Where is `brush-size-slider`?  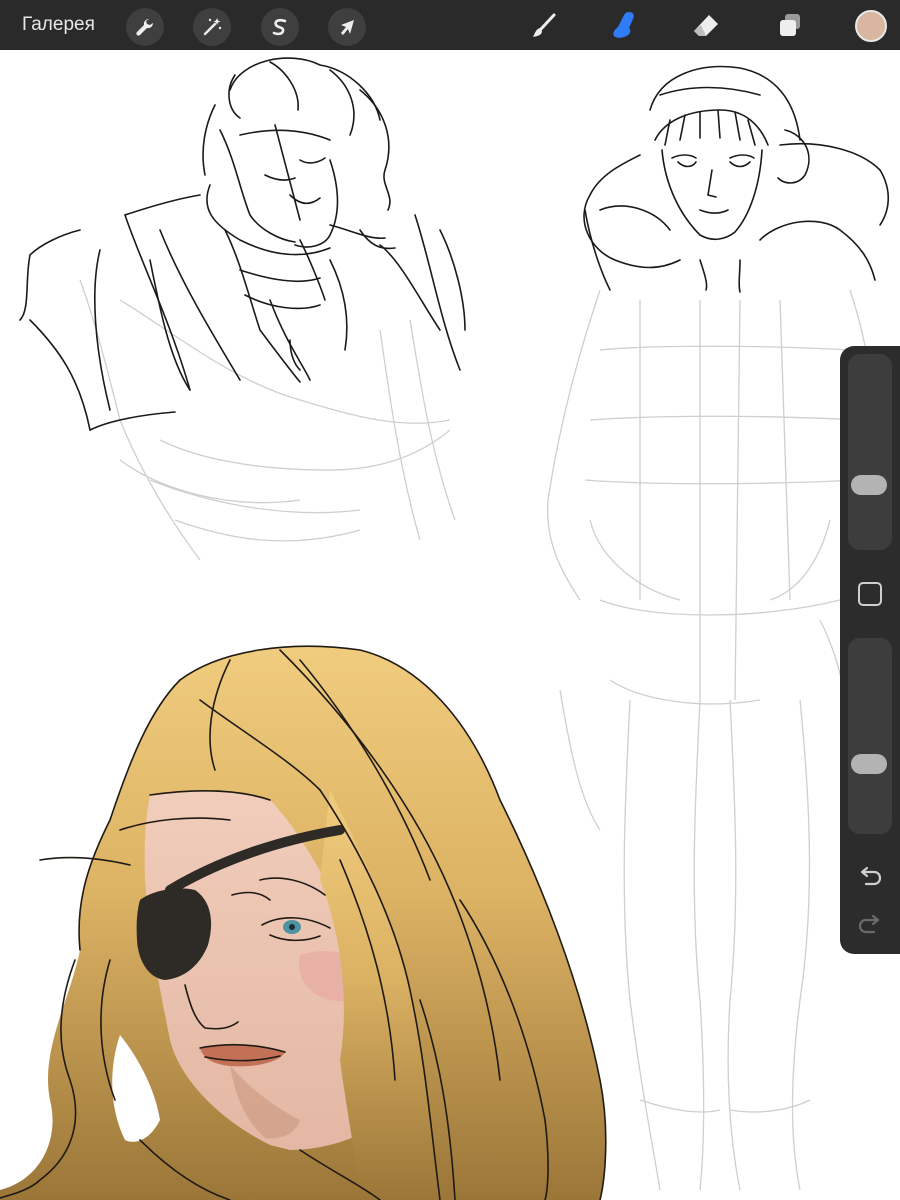
brush-size-slider is located at coordinates (870, 452).